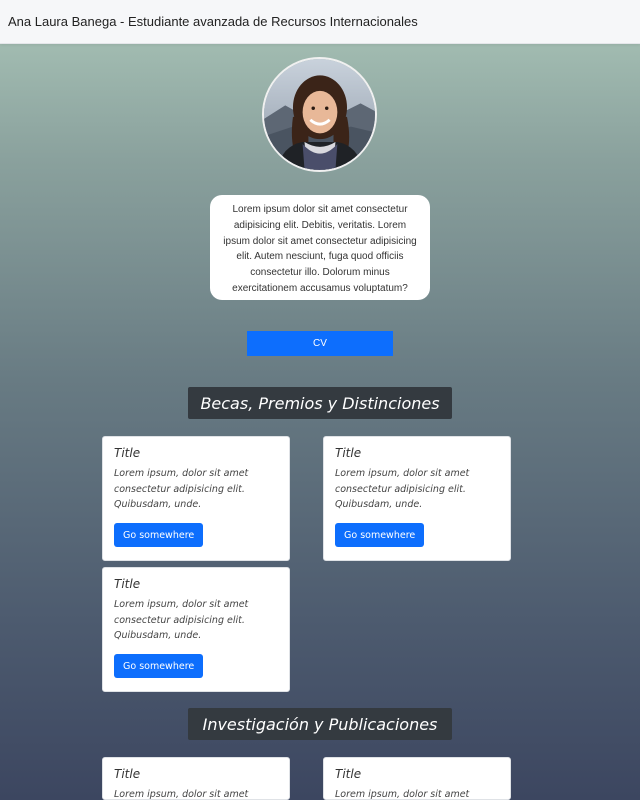  I want to click on section-title: Investigación y Publicaciones, so click(320, 724).